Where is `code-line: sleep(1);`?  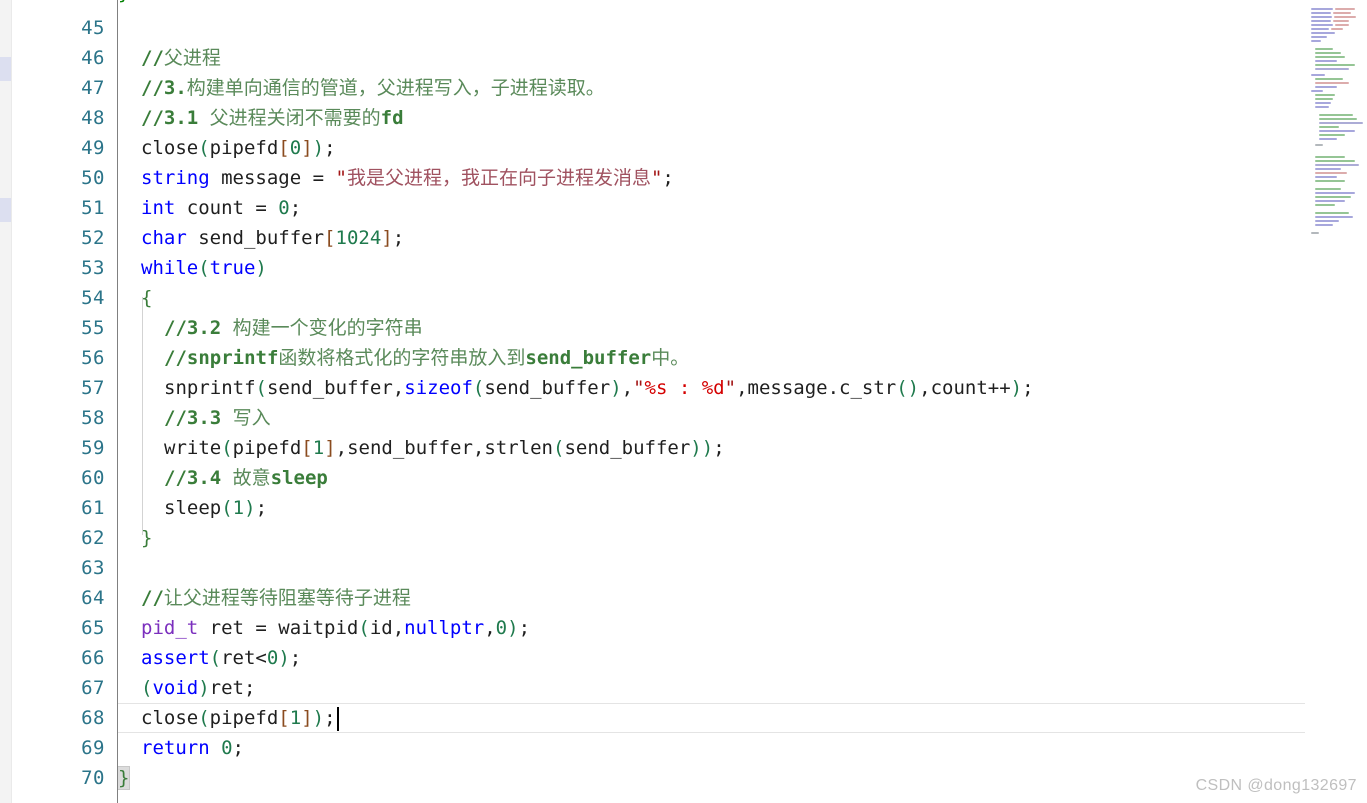
code-line: sleep(1); is located at coordinates (215, 508).